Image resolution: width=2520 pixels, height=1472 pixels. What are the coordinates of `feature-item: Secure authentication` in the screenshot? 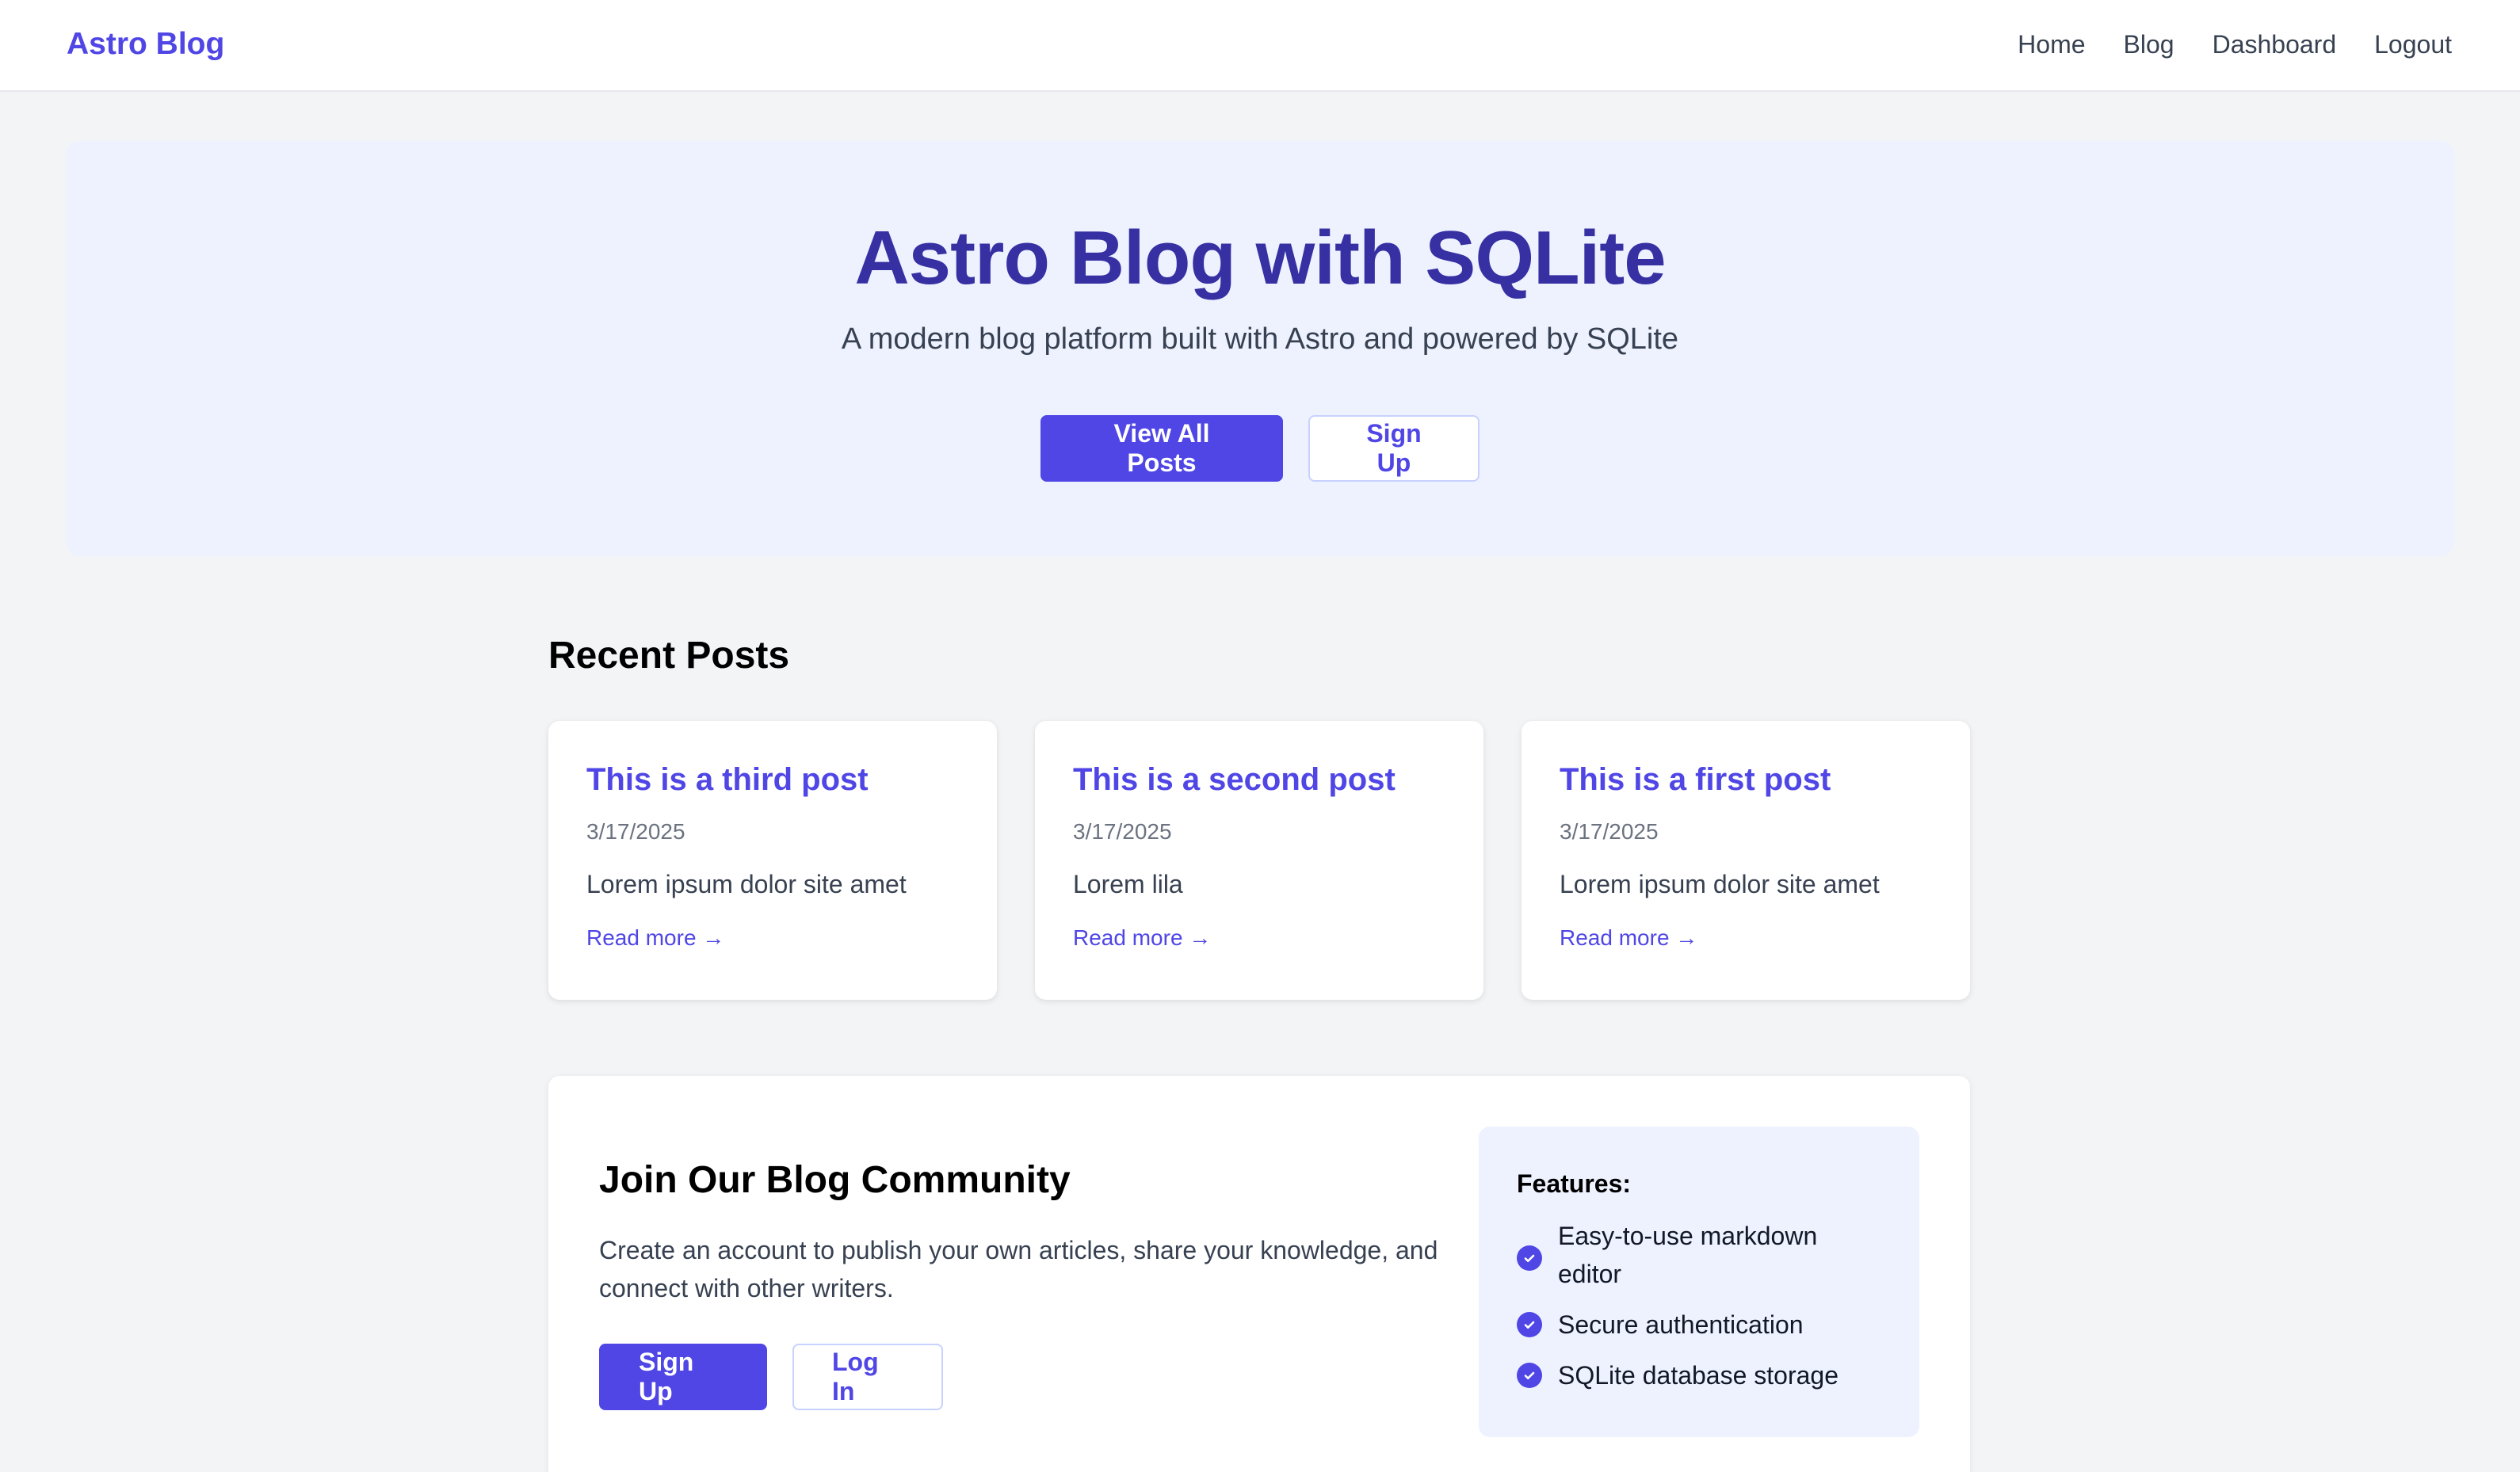 It's located at (1699, 1325).